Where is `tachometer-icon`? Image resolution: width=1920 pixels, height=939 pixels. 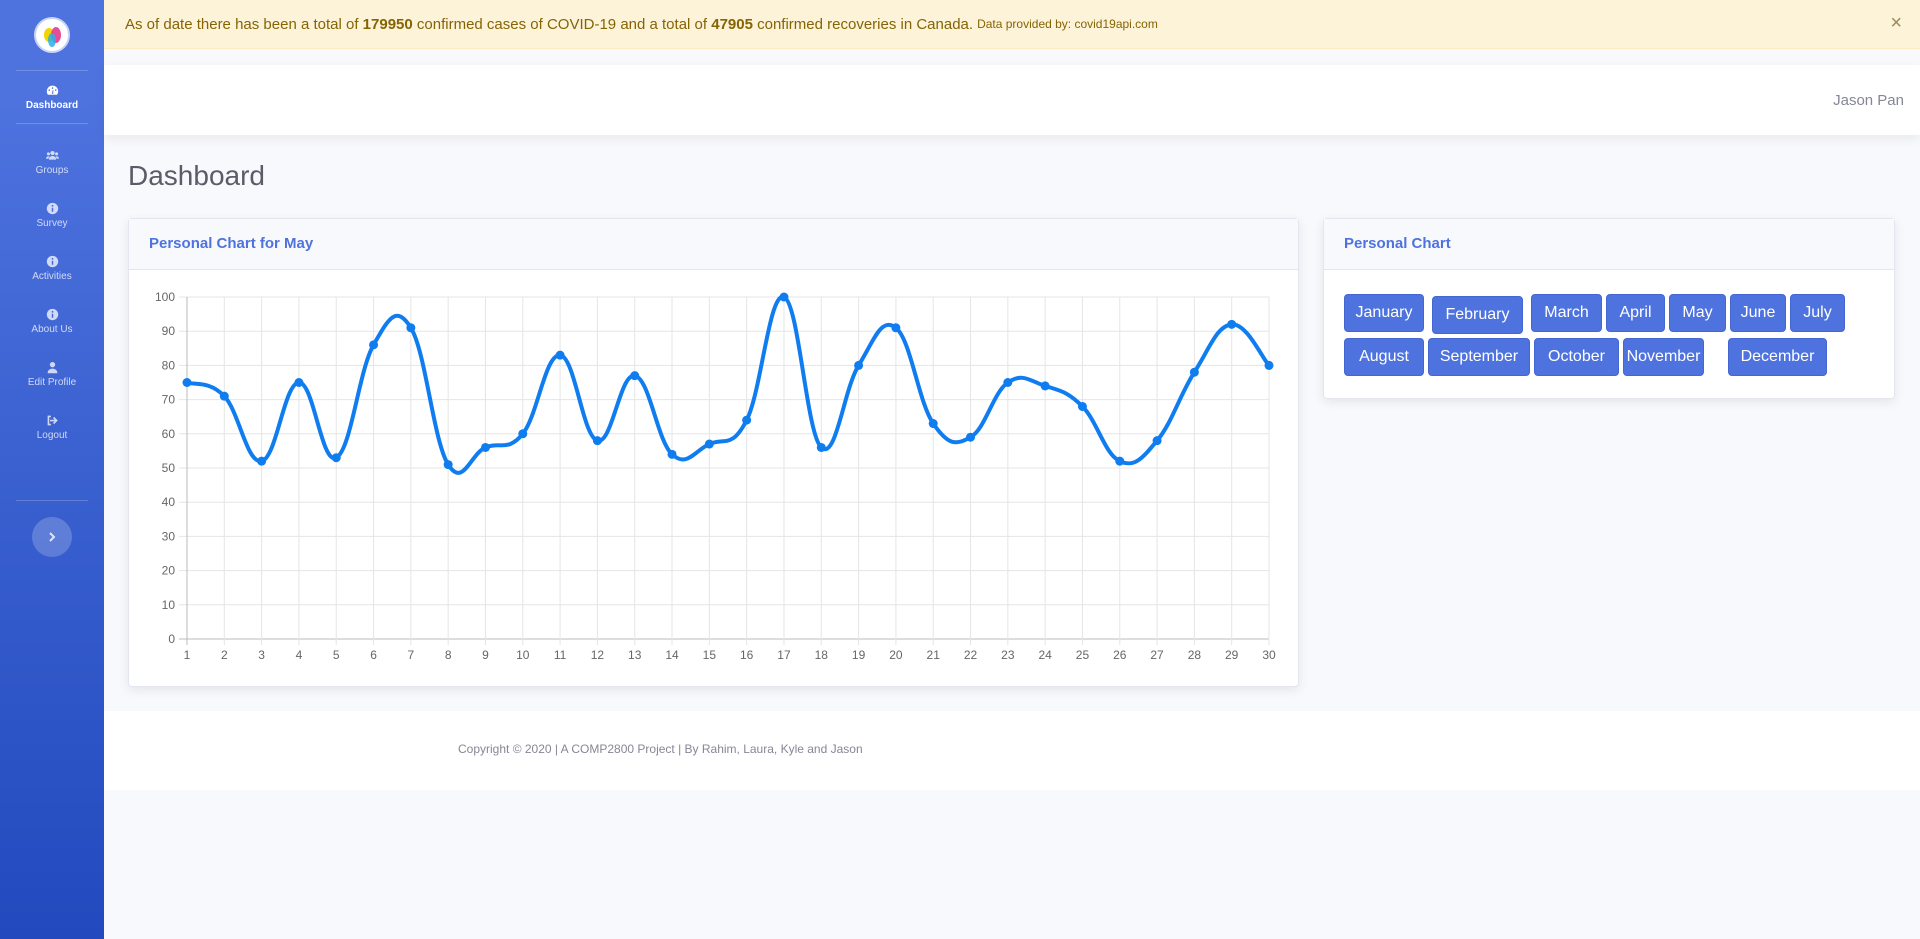 tachometer-icon is located at coordinates (52, 90).